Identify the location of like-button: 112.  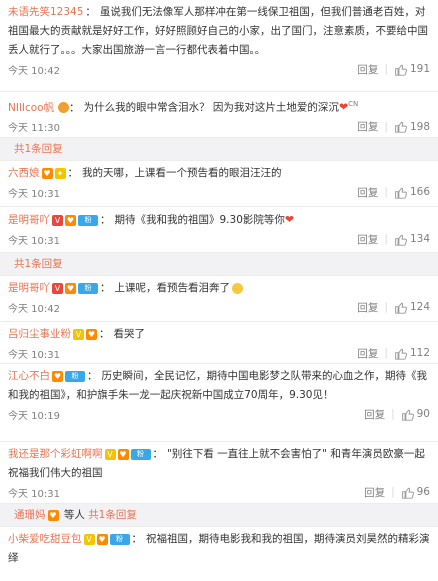
(412, 353).